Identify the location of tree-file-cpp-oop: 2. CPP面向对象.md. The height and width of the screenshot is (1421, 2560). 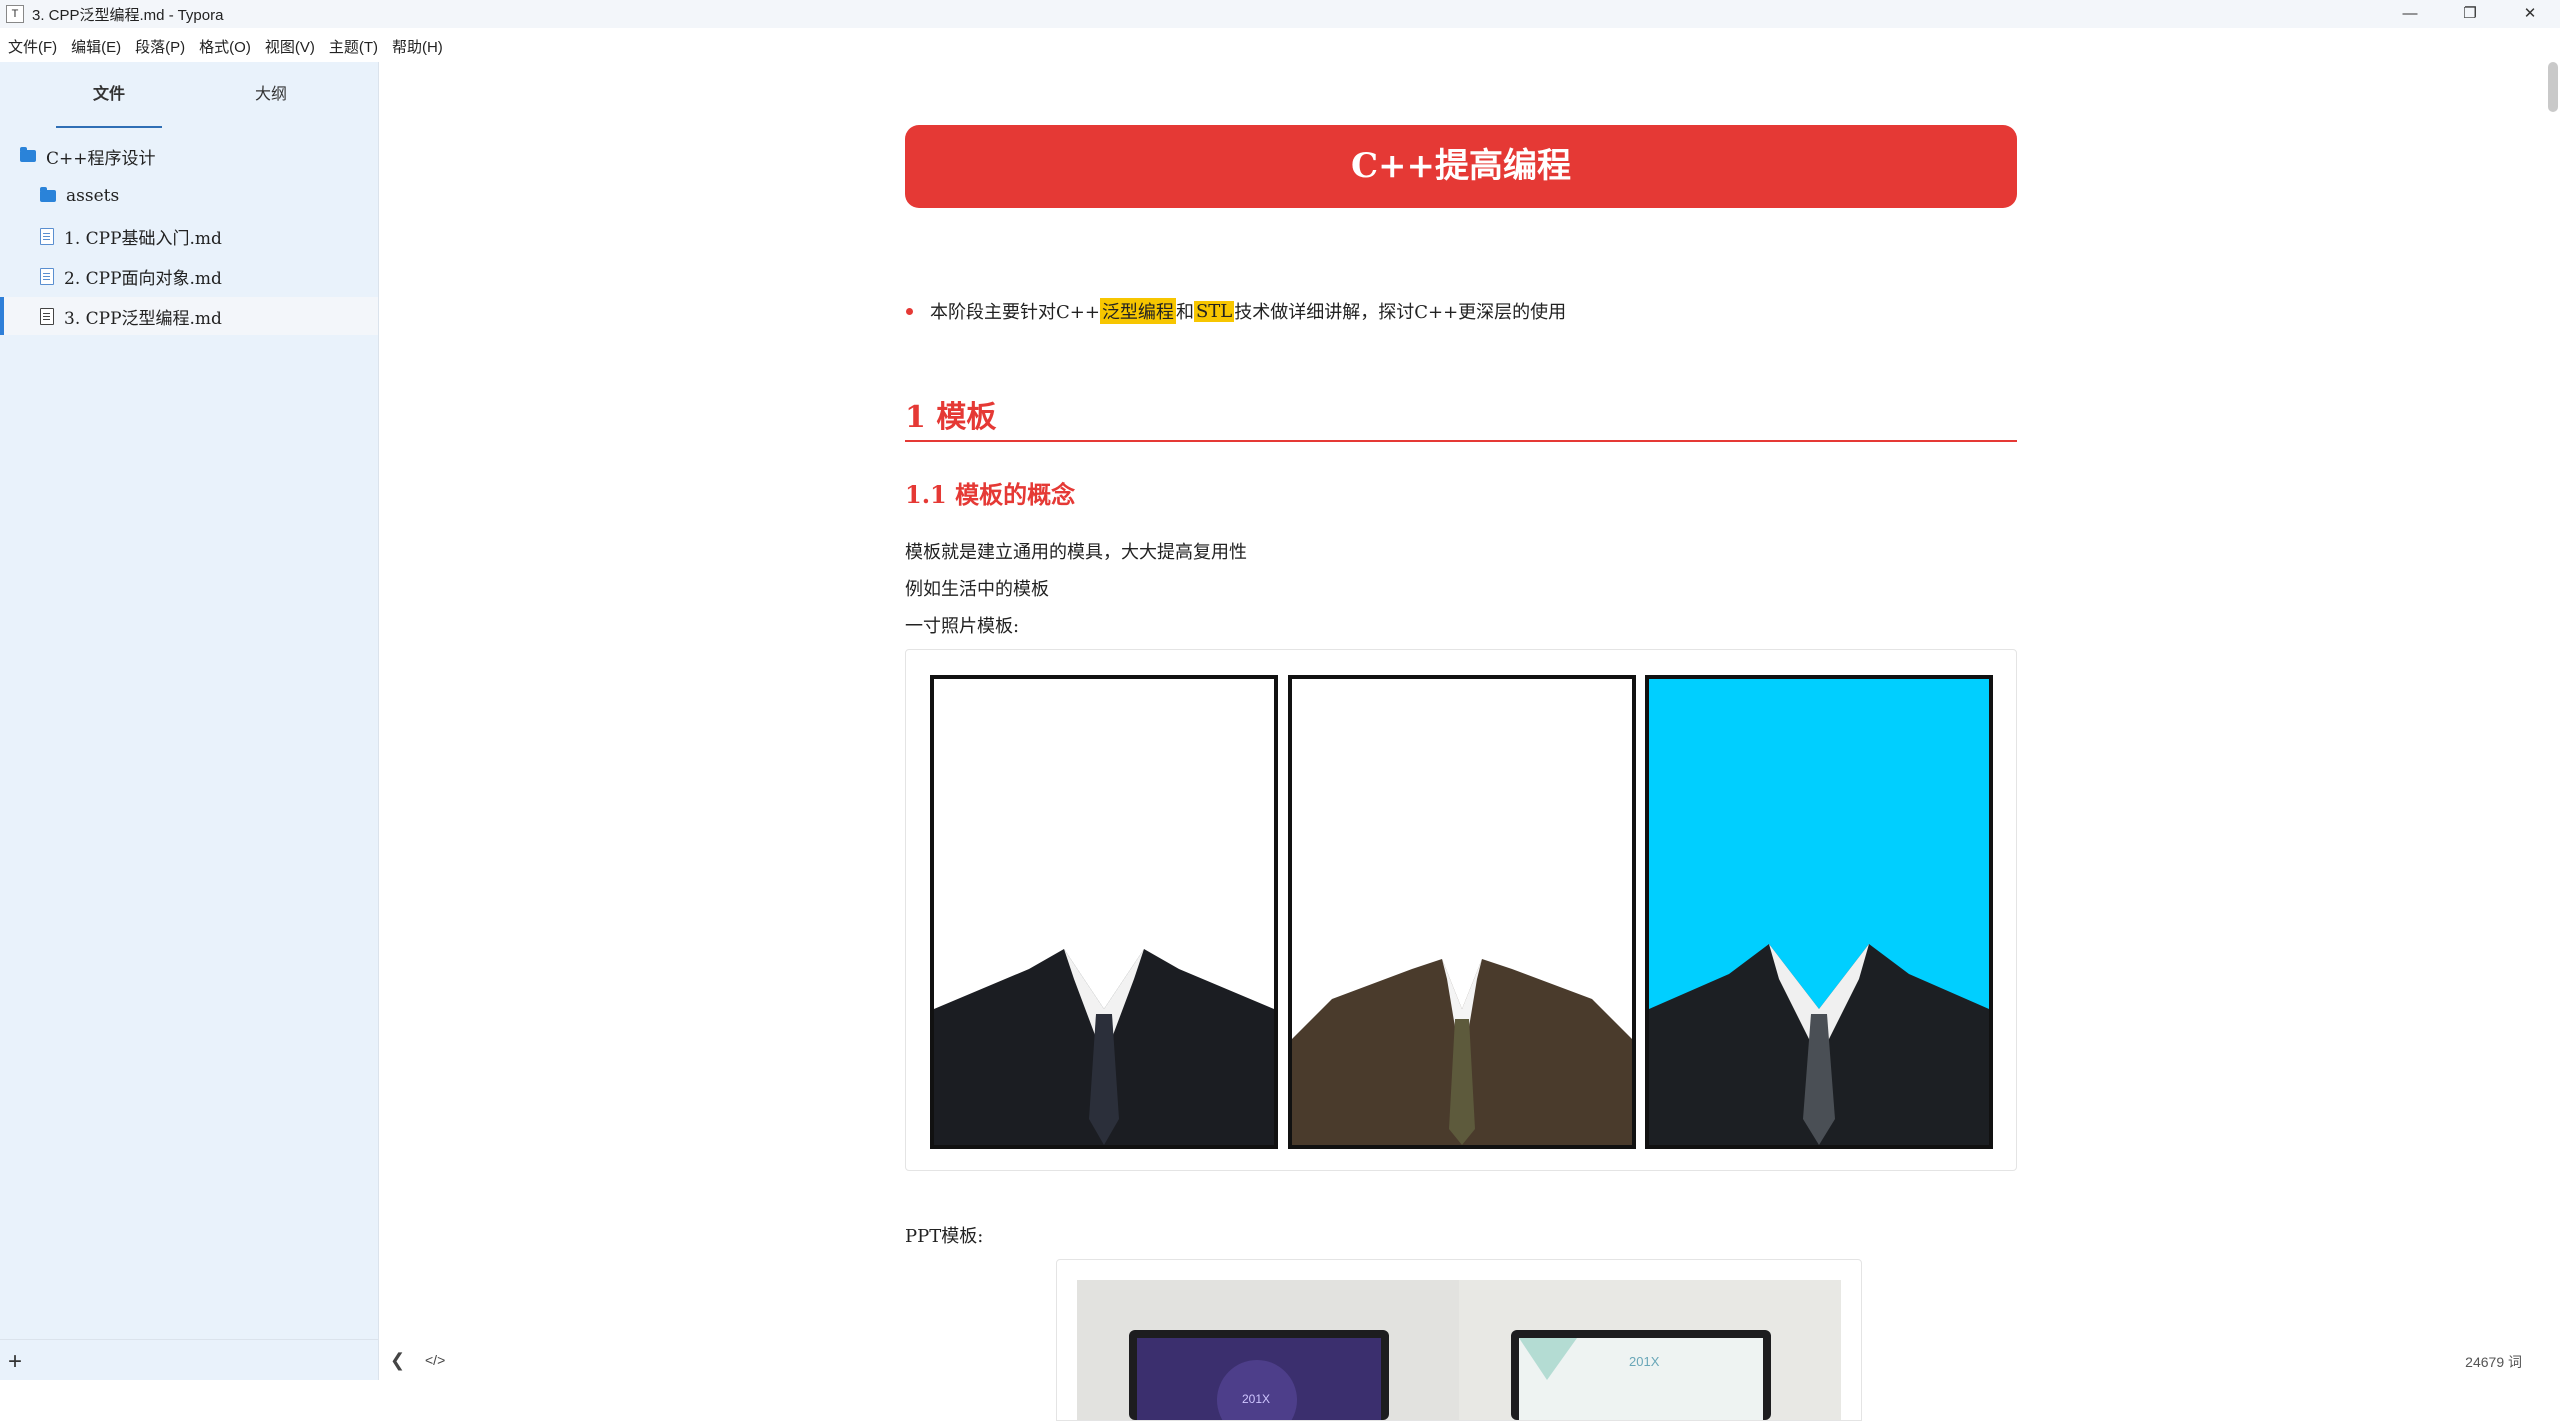
(189, 276).